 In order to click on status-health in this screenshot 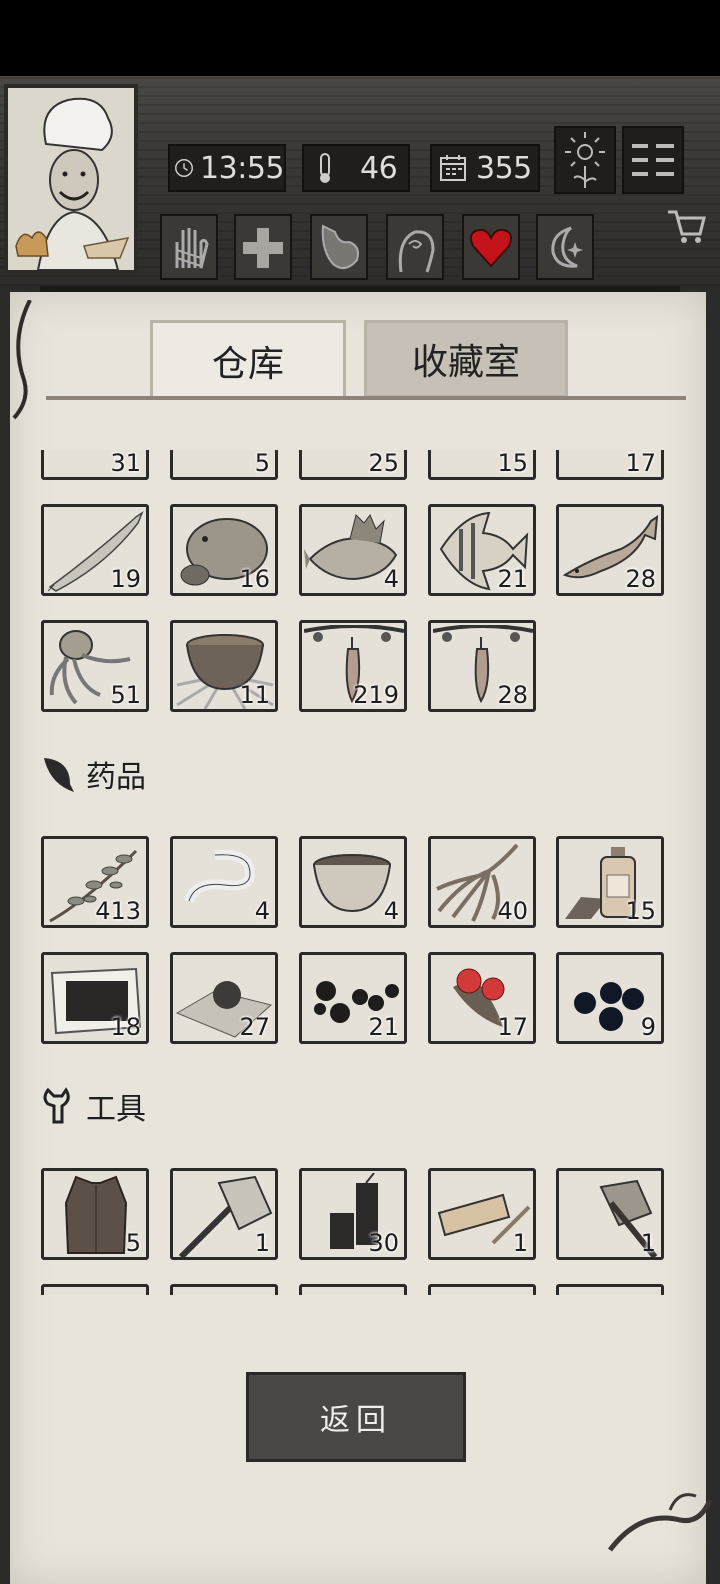, I will do `click(263, 247)`.